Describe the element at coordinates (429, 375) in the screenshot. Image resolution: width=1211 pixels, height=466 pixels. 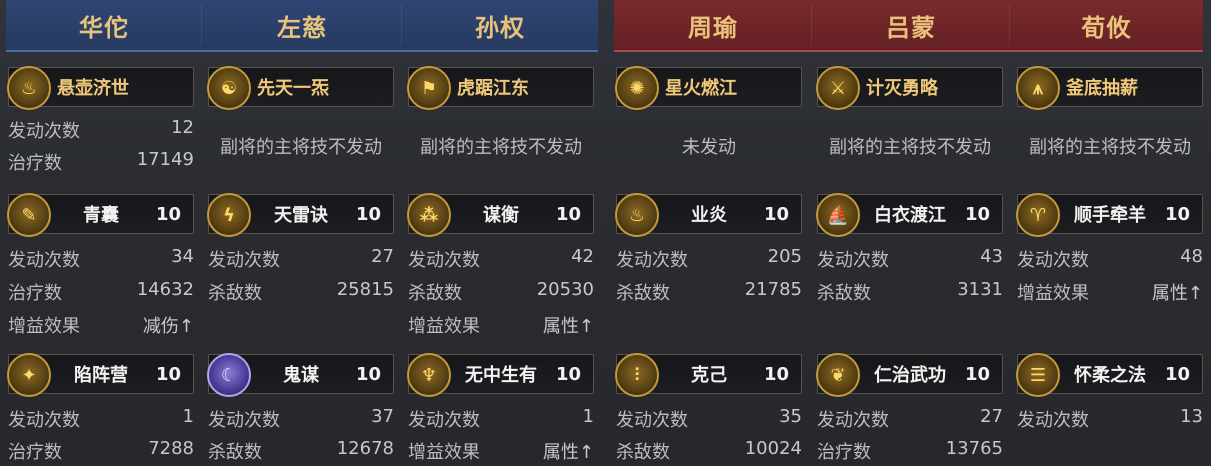
I see `sage-icon: ♆` at that location.